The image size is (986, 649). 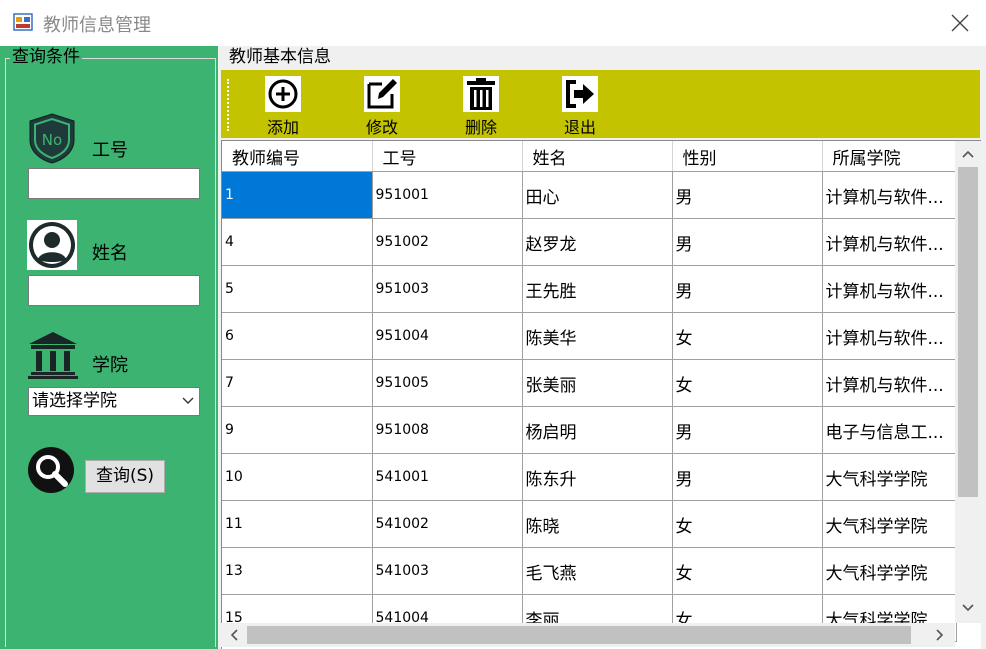 I want to click on edit-button: 修改, so click(x=382, y=107).